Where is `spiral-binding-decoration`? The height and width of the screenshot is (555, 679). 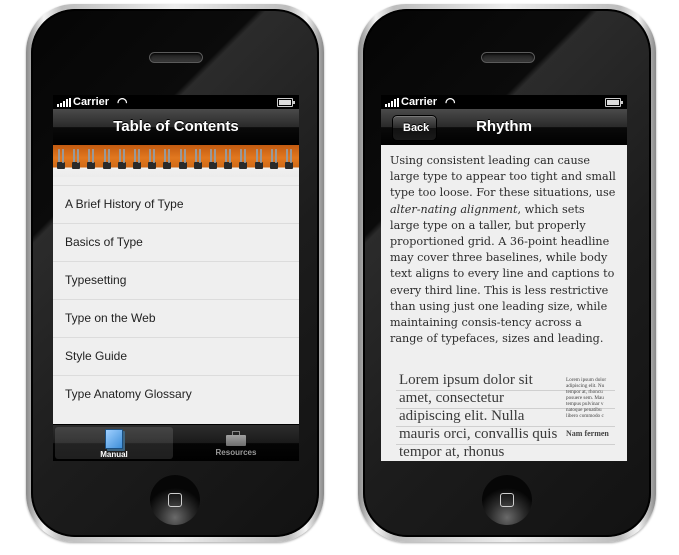 spiral-binding-decoration is located at coordinates (176, 161).